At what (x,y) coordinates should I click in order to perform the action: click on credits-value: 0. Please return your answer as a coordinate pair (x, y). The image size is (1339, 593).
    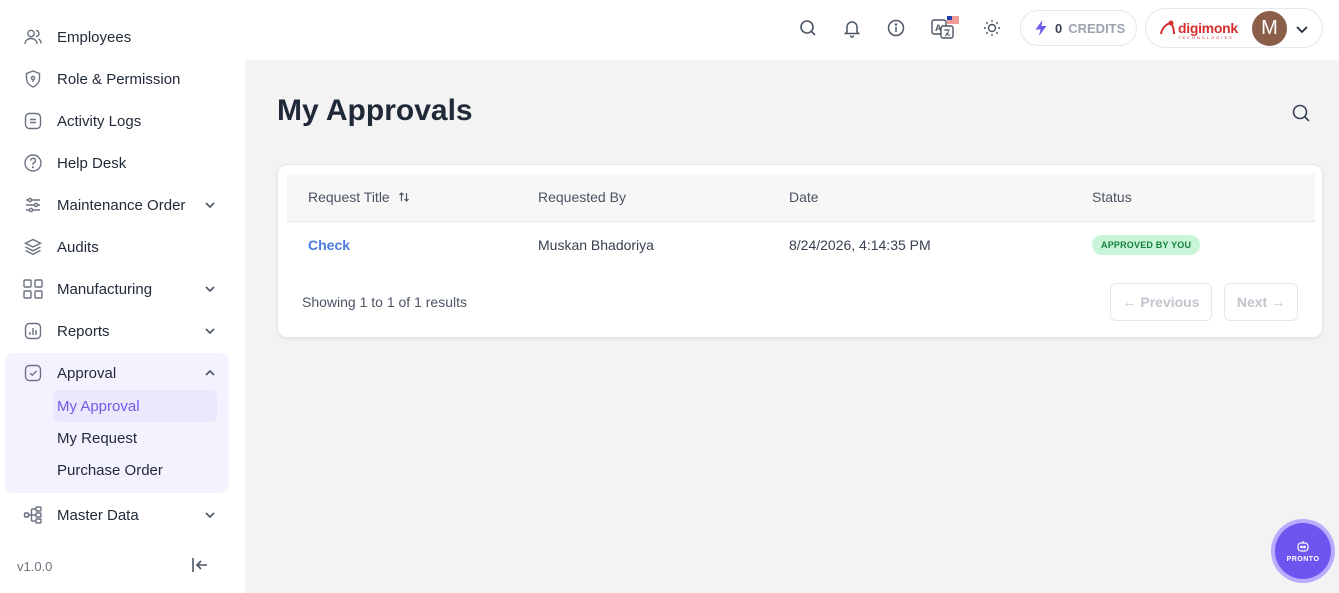
    Looking at the image, I should click on (1059, 28).